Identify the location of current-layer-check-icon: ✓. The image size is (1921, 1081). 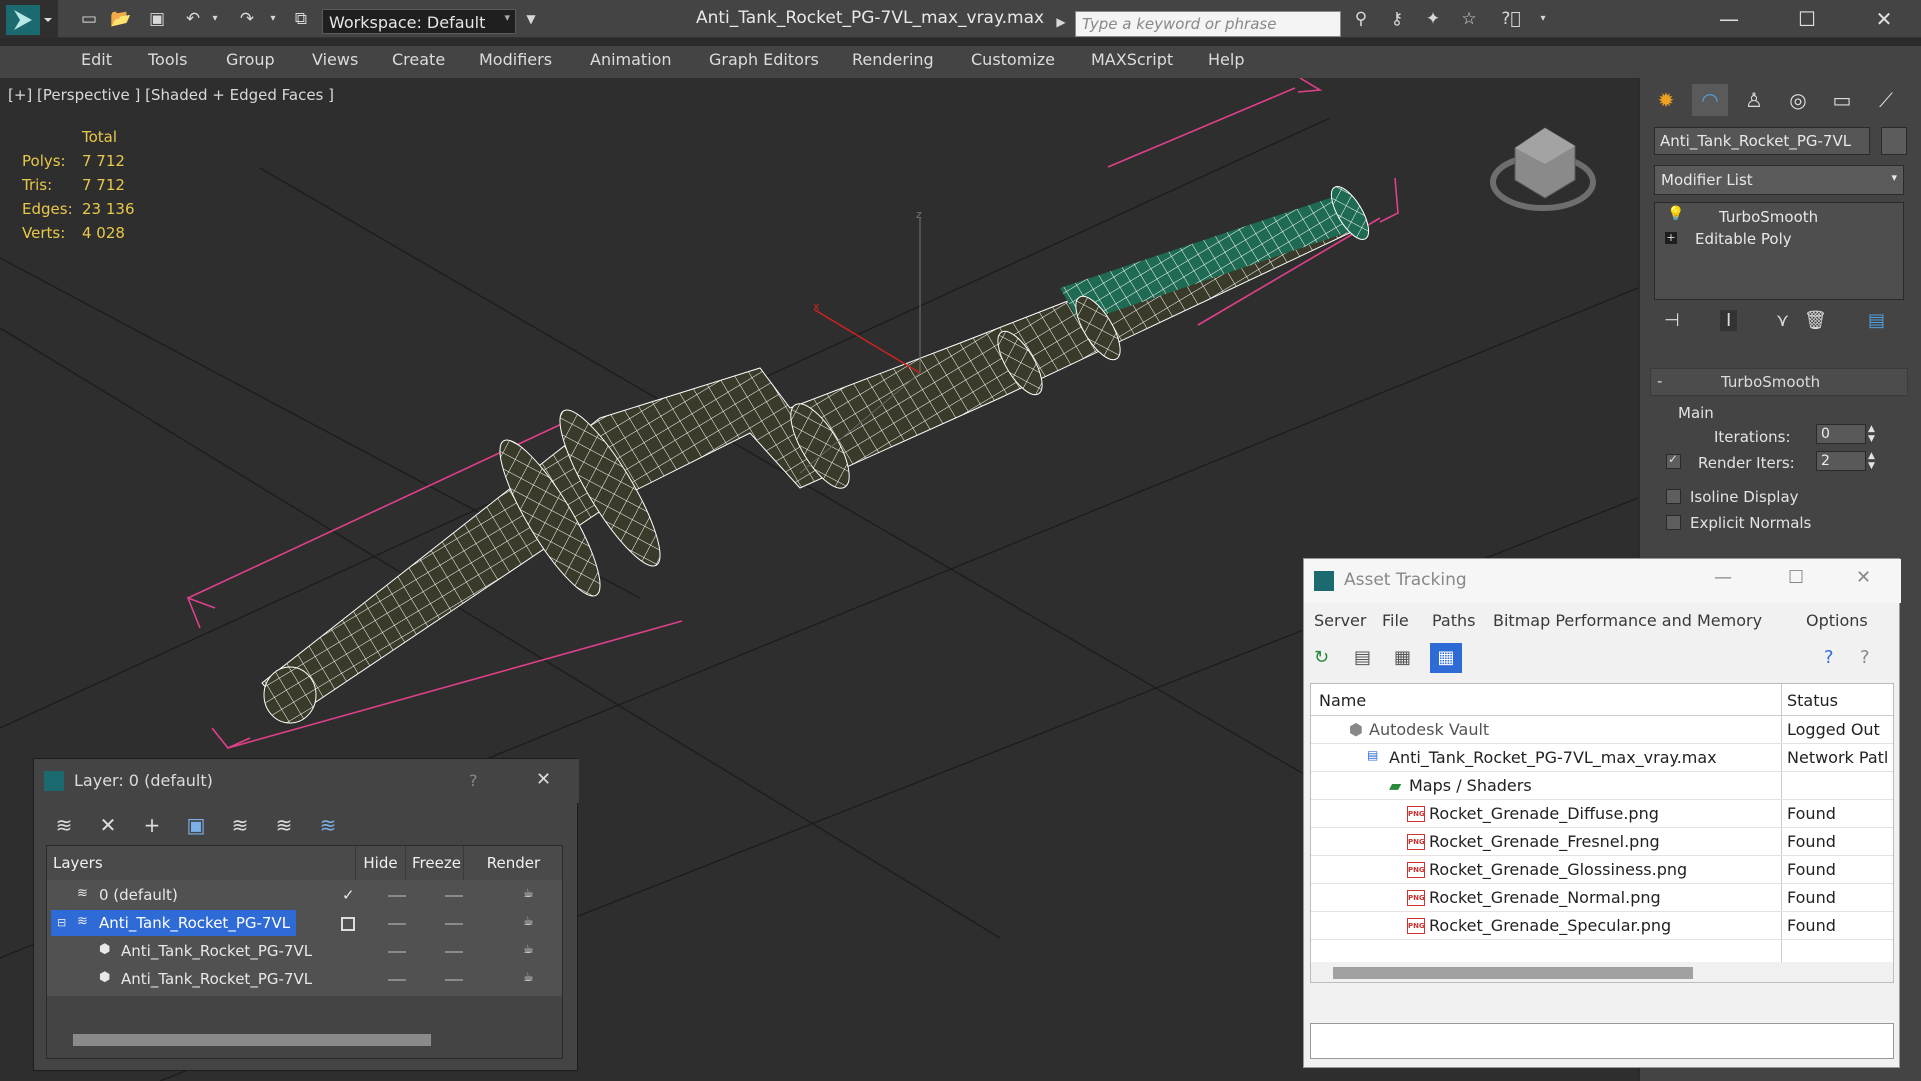
(348, 895).